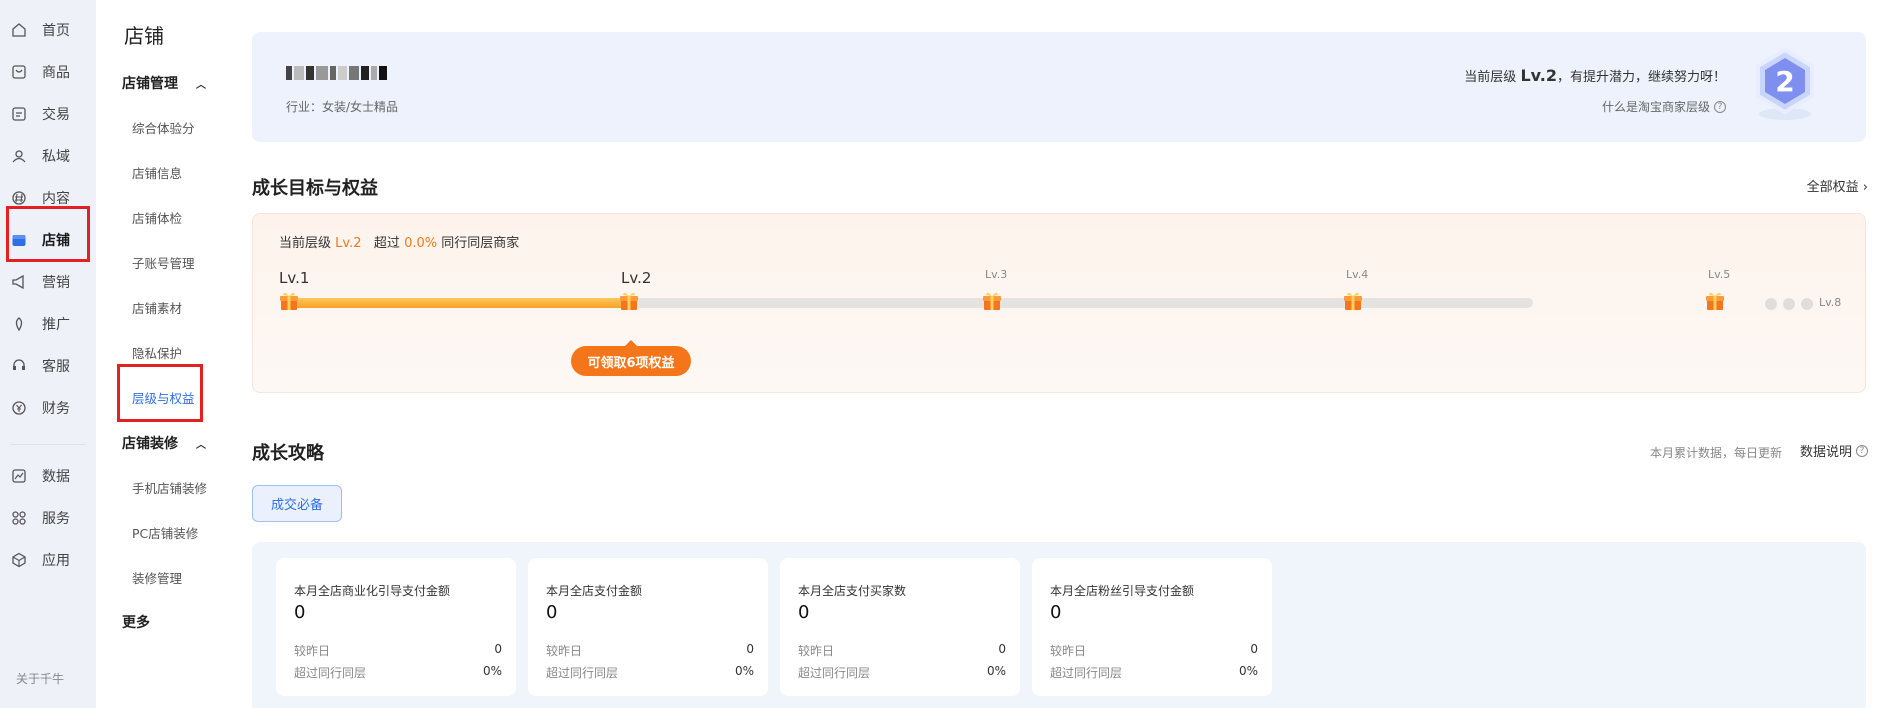 The image size is (1884, 708). Describe the element at coordinates (160, 393) in the screenshot. I see `highlight-box-level-benefits` at that location.